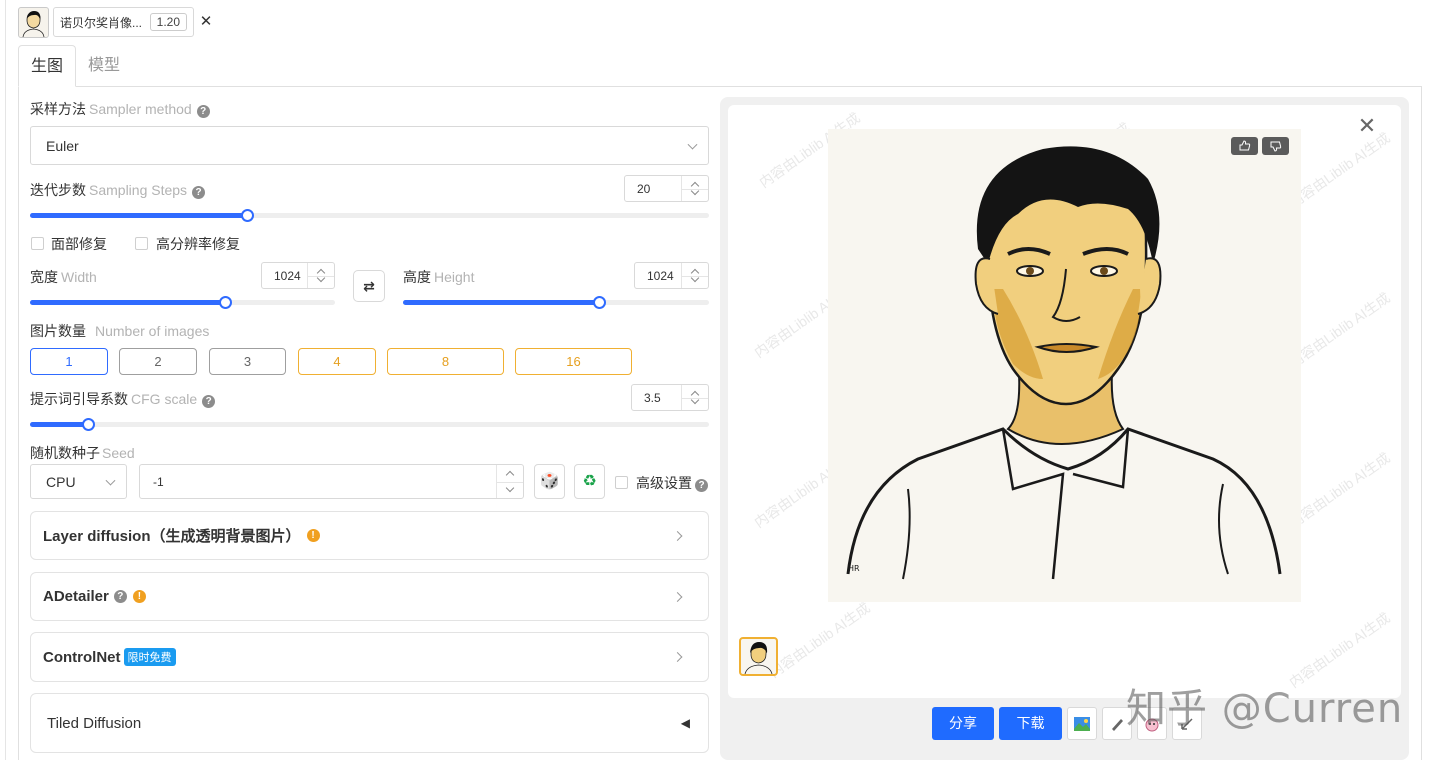 The height and width of the screenshot is (760, 1440). Describe the element at coordinates (369, 145) in the screenshot. I see `sampler-select: Euler` at that location.